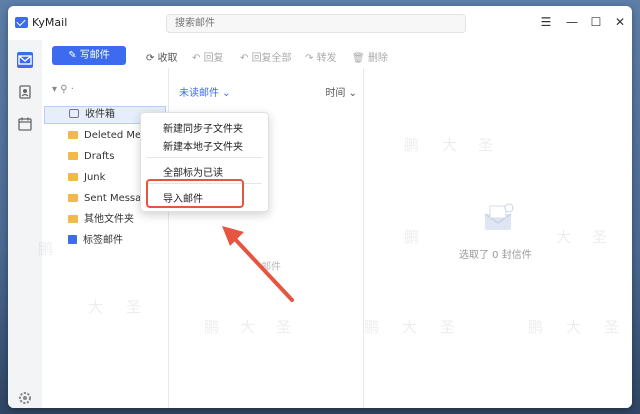 The width and height of the screenshot is (640, 414). I want to click on title-bar: KyMail ☰ — ☐ ✕, so click(320, 23).